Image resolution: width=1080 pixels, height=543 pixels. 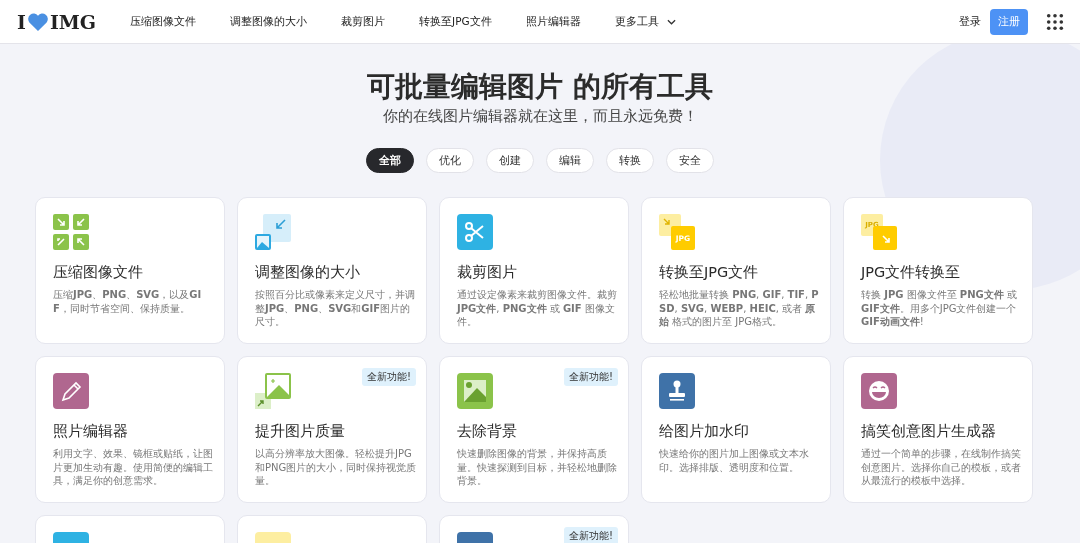 I want to click on compress-icon, so click(x=71, y=232).